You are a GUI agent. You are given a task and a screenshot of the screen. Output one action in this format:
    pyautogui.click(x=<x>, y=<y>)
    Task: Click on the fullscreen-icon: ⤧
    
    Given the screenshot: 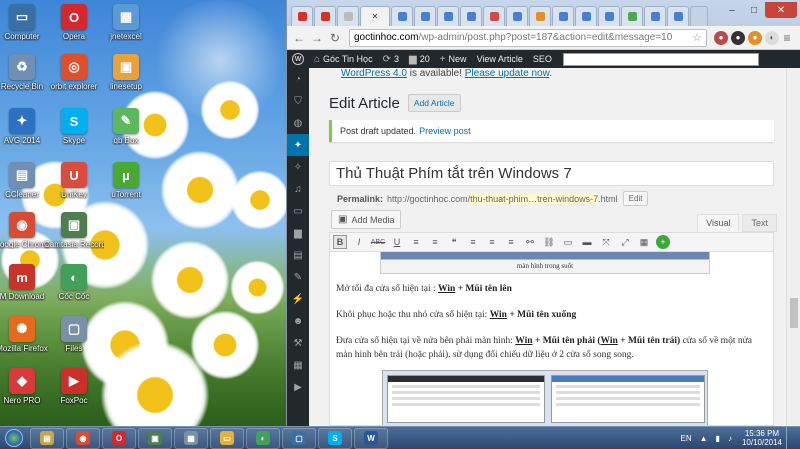 What is the action you would take?
    pyautogui.click(x=606, y=242)
    